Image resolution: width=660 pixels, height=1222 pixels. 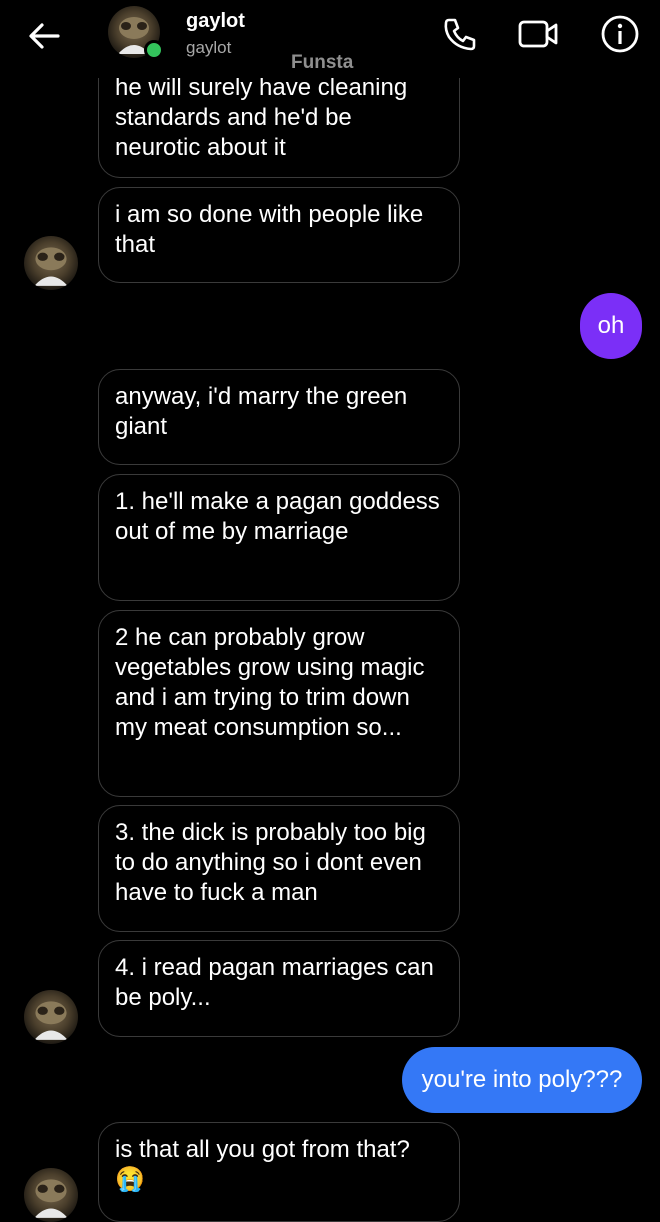 I want to click on contact-username: gaylot, so click(x=209, y=47).